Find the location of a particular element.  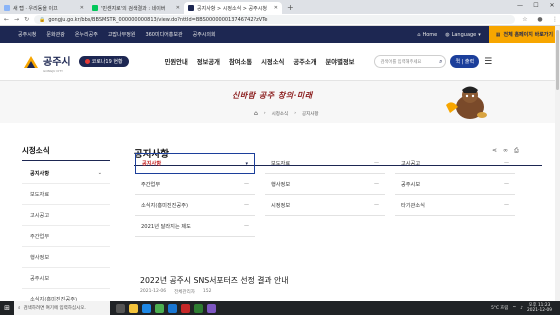

side-menu-label: 주간업무 is located at coordinates (40, 236).